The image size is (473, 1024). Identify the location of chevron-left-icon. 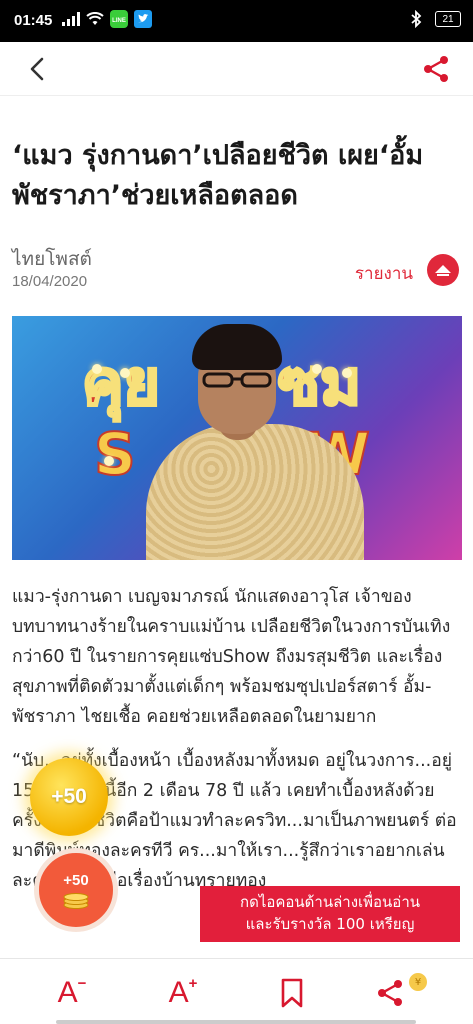
(37, 69).